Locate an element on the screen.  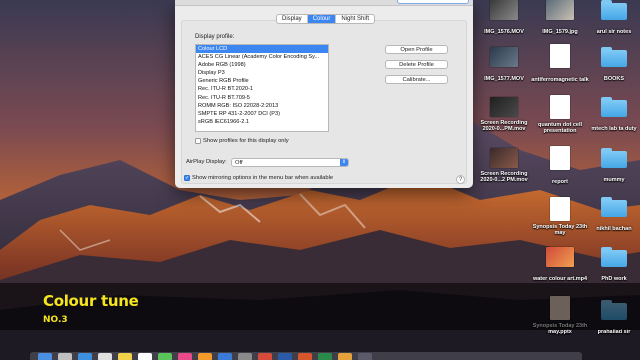
tab-night-shift: Night Shift is located at coordinates (355, 19).